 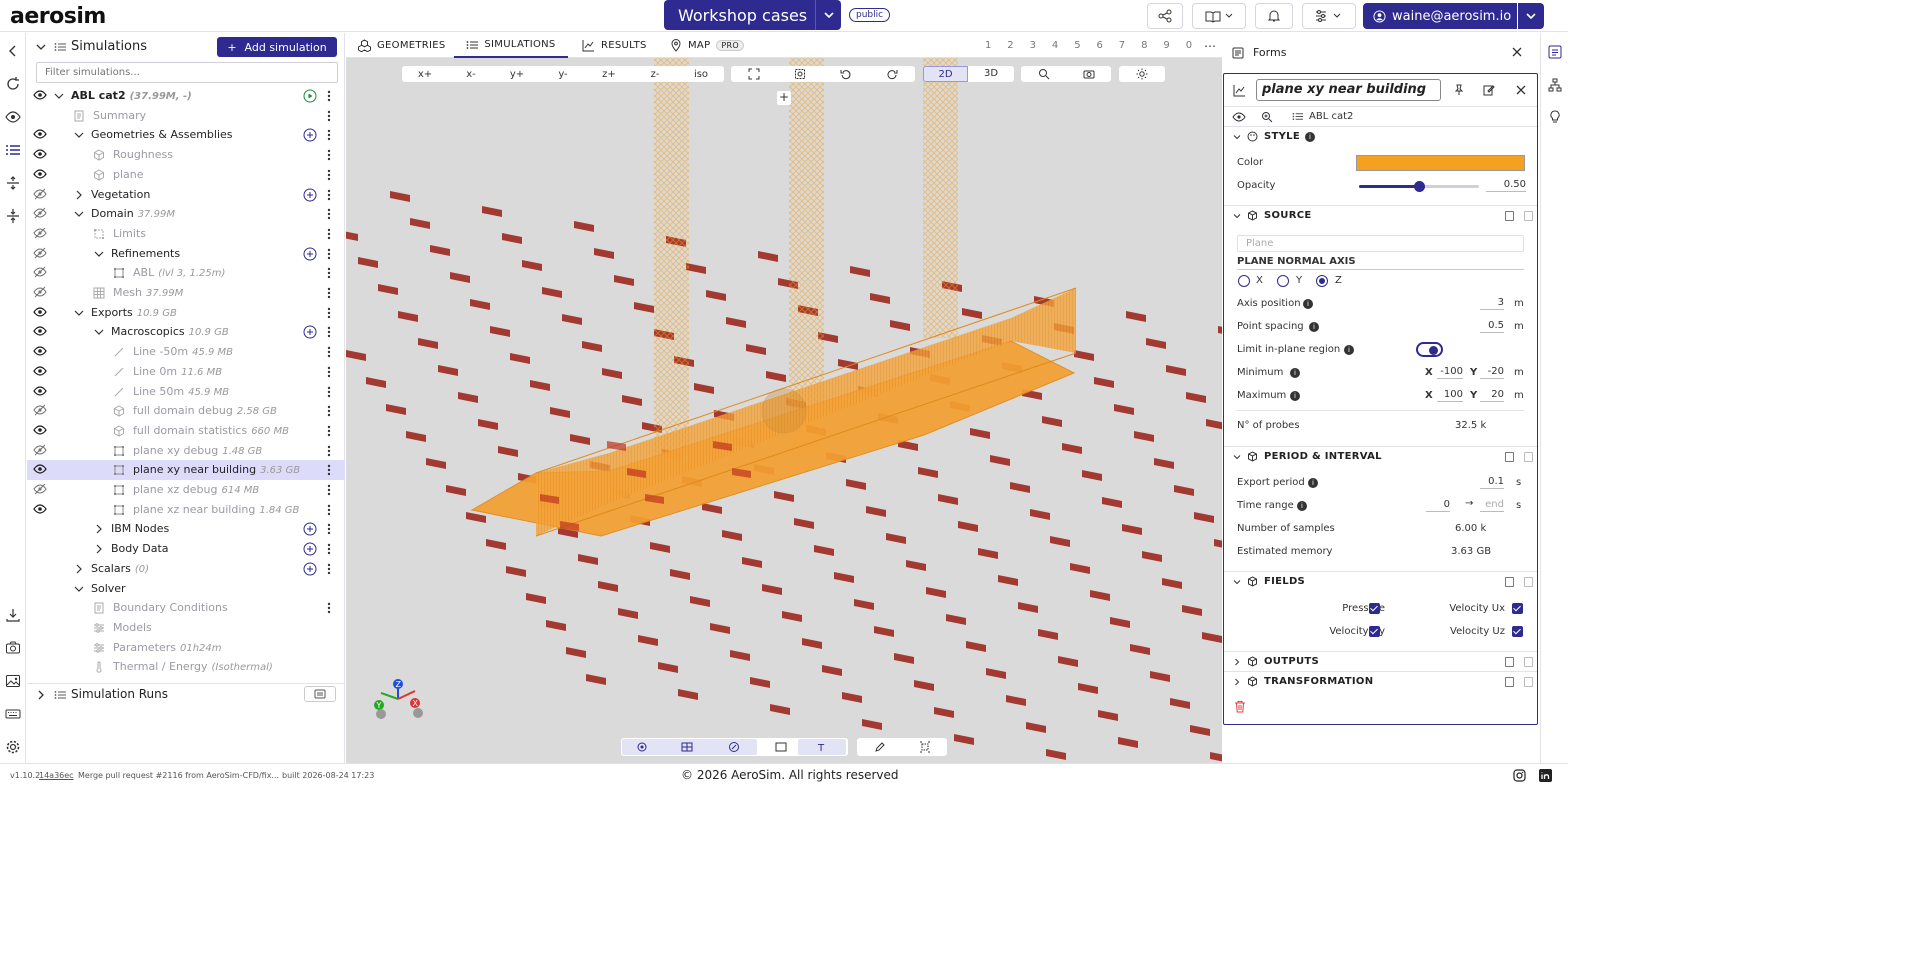 I want to click on tree-row: plane xy near building 3.63 GB, so click(x=186, y=470).